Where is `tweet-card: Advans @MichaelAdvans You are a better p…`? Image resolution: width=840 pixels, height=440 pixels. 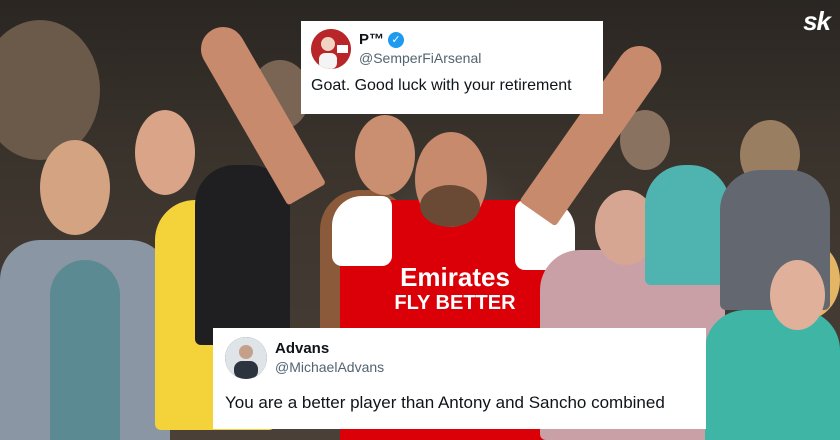 tweet-card: Advans @MichaelAdvans You are a better p… is located at coordinates (459, 378).